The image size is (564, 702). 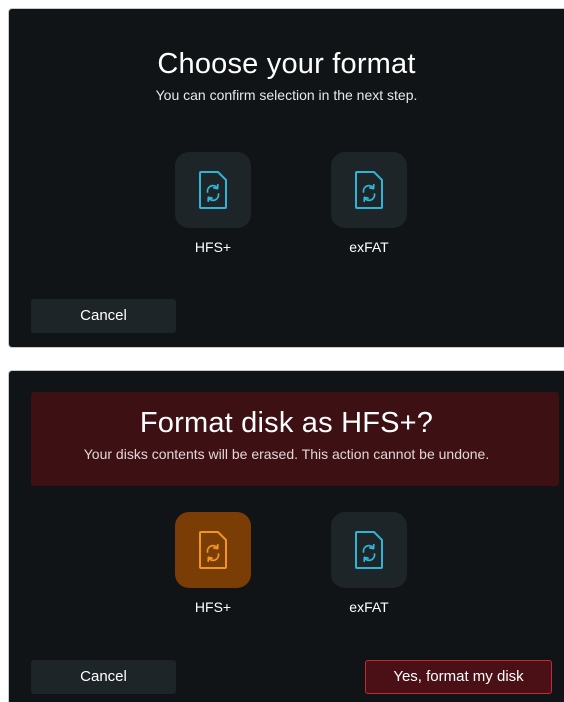 What do you see at coordinates (458, 677) in the screenshot?
I see `confirm-format-button: Yes, format my disk` at bounding box center [458, 677].